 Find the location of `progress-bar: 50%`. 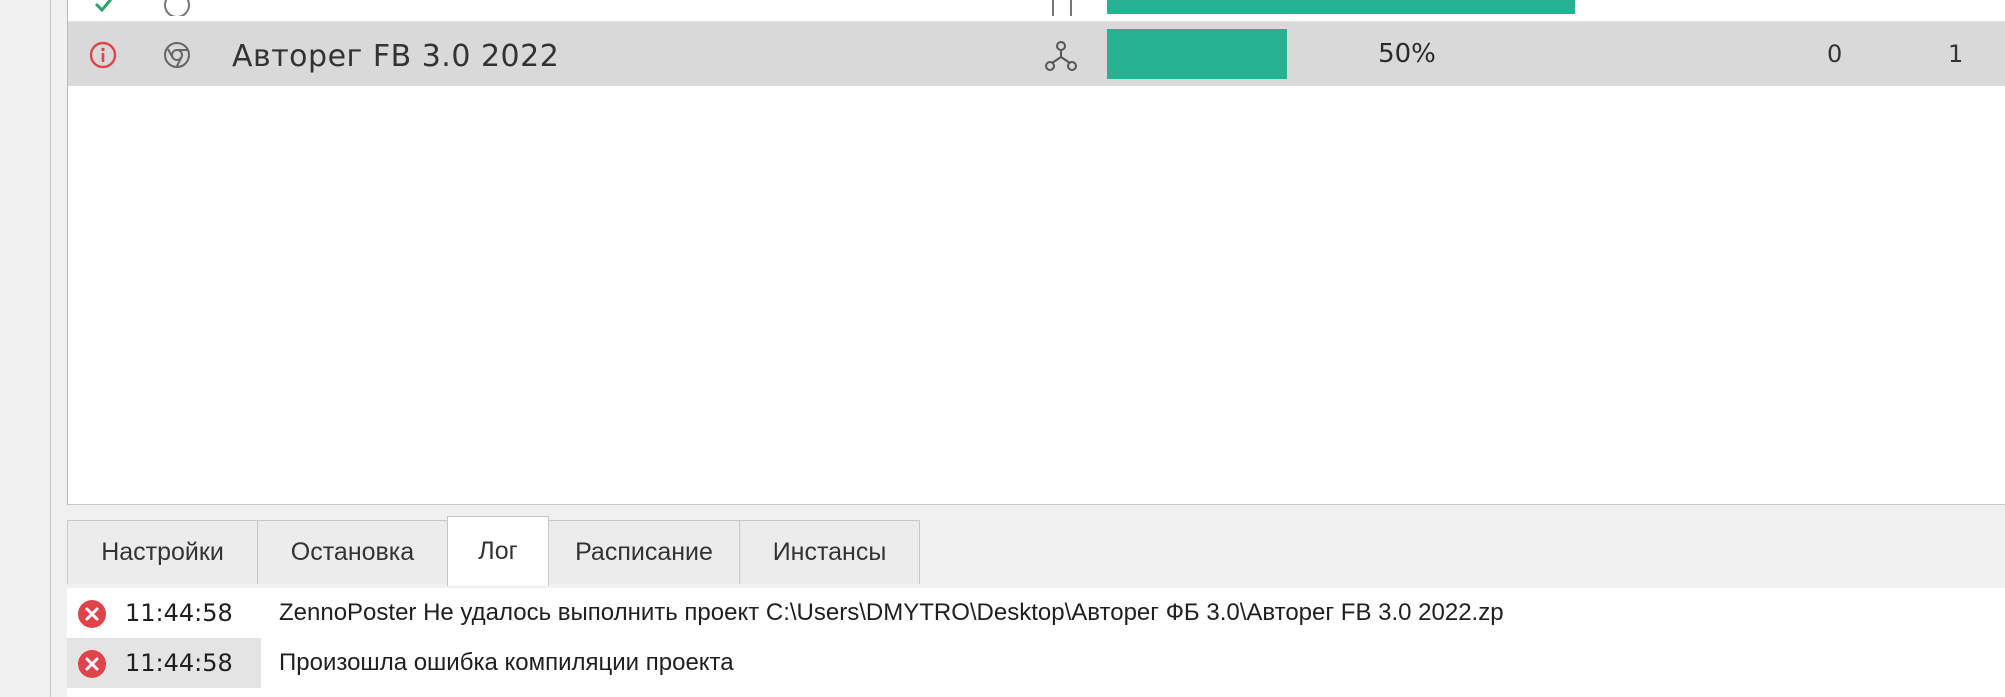

progress-bar: 50% is located at coordinates (1407, 54).